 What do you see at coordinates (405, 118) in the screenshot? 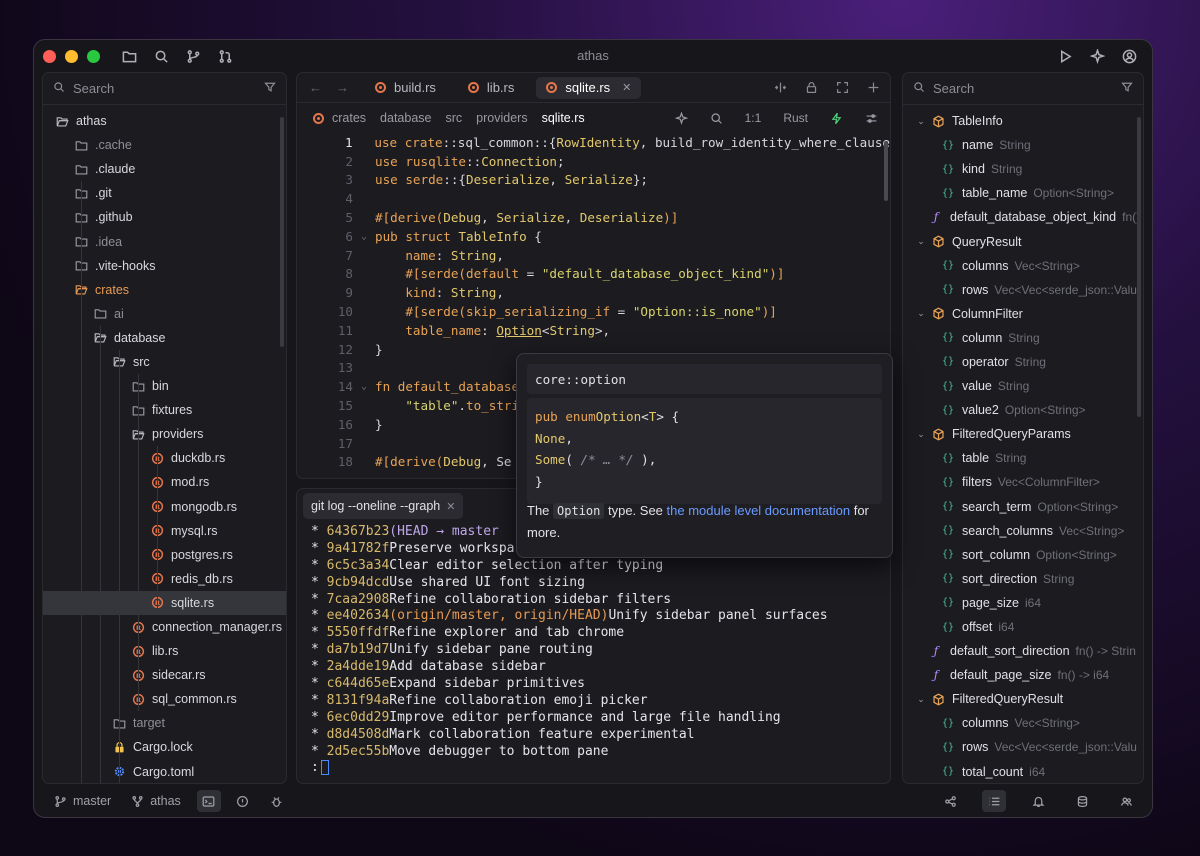
I see `breadcrumb-item: database` at bounding box center [405, 118].